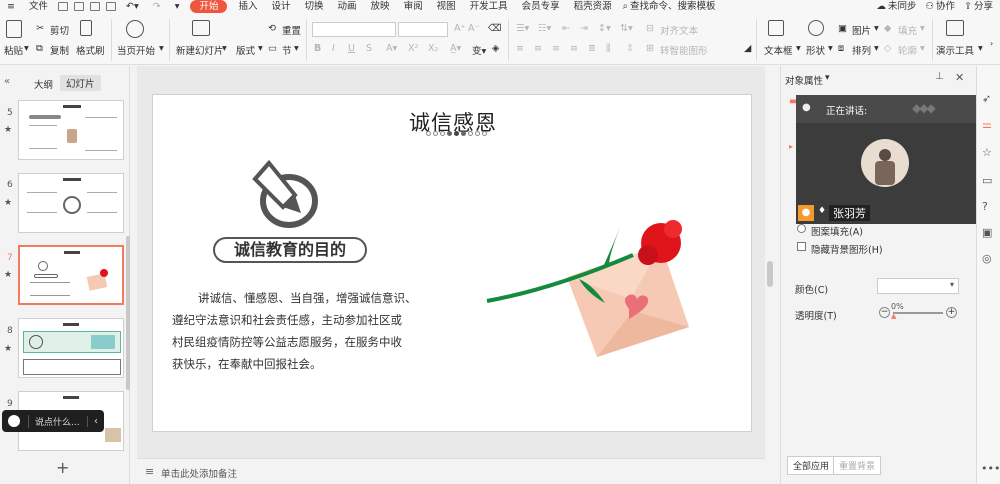 This screenshot has width=1000, height=484. I want to click on pane-title-dropdown-icon: ▾, so click(827, 78).